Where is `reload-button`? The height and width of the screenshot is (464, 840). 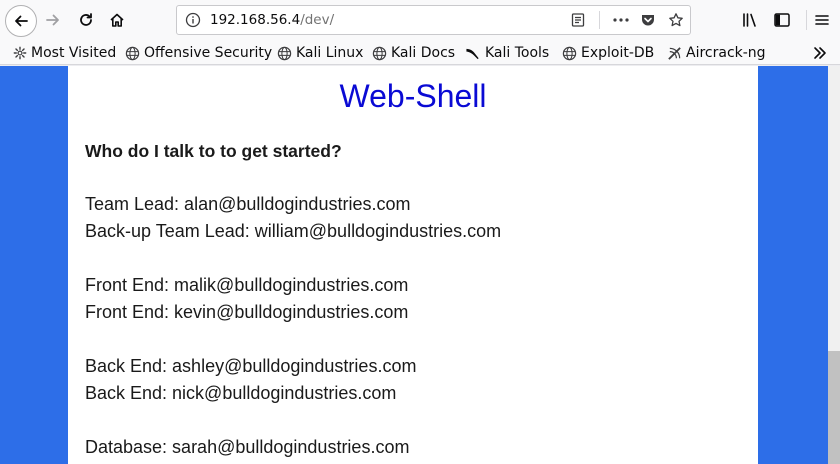 reload-button is located at coordinates (86, 20).